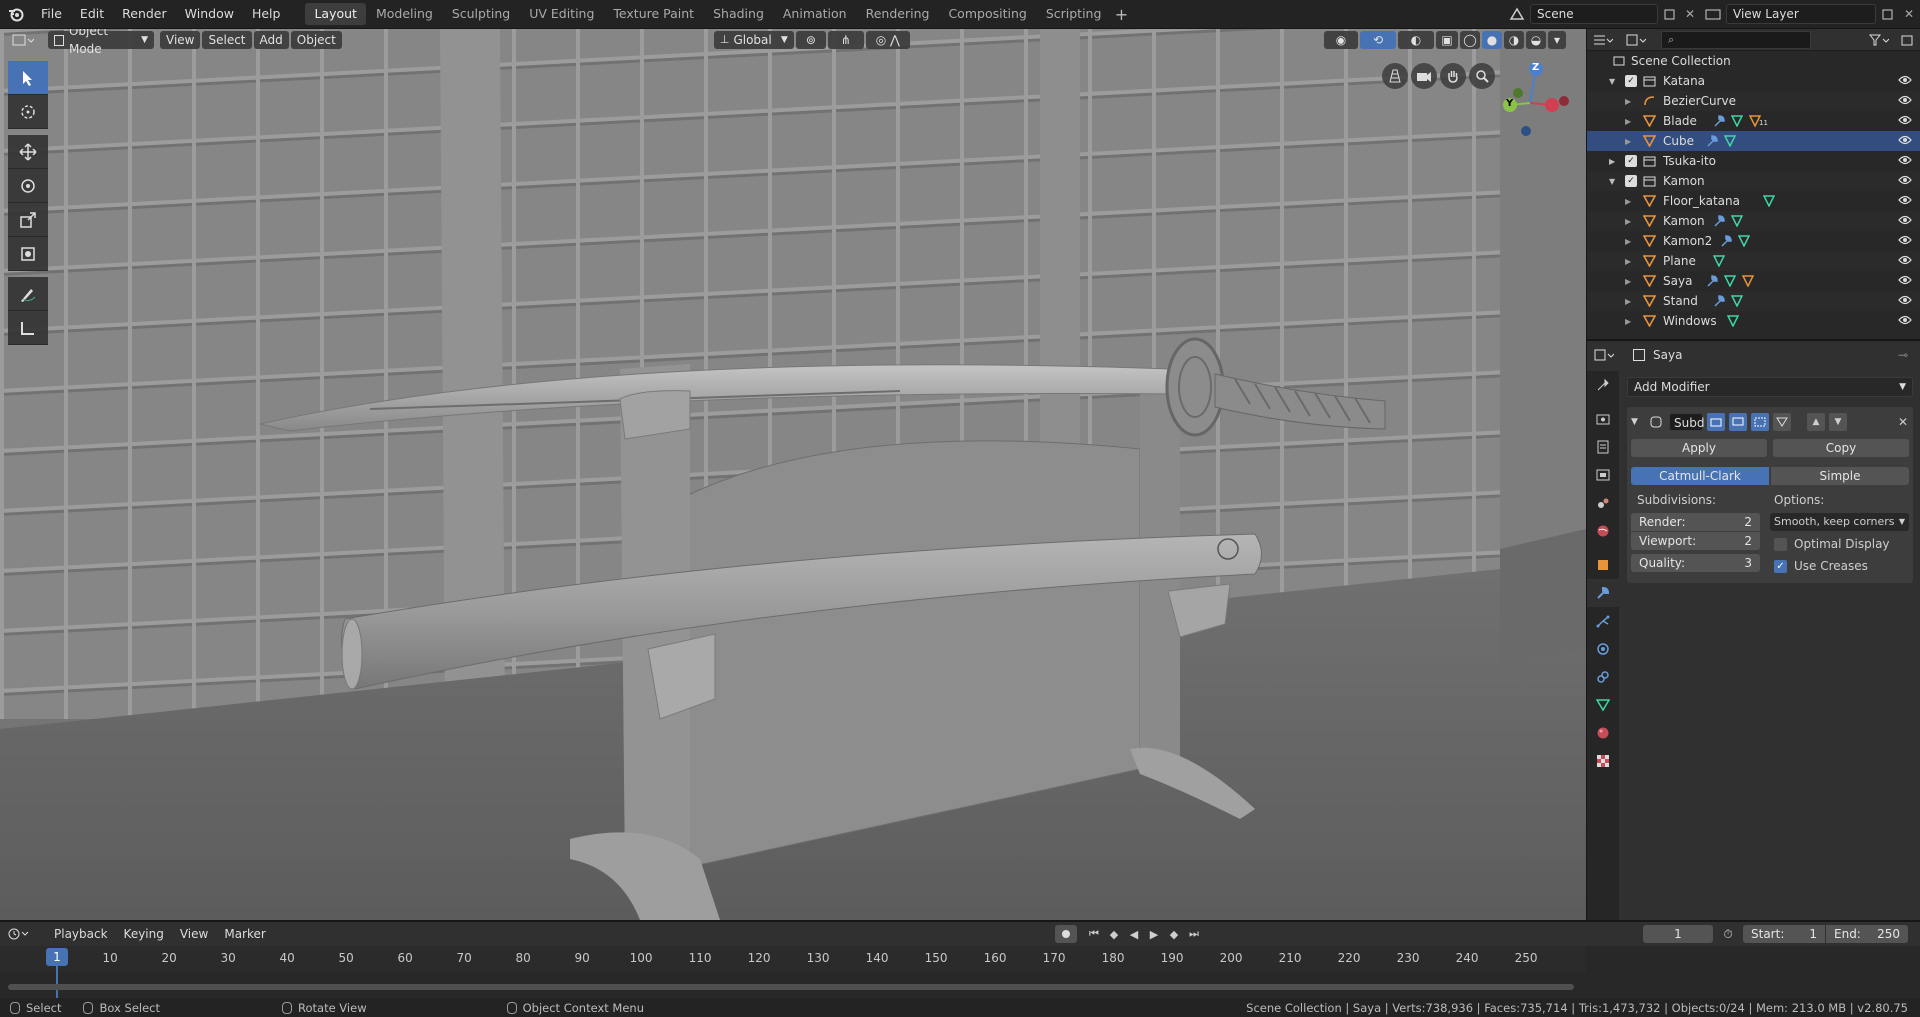  Describe the element at coordinates (16, 14) in the screenshot. I see `blender-logo-icon` at that location.